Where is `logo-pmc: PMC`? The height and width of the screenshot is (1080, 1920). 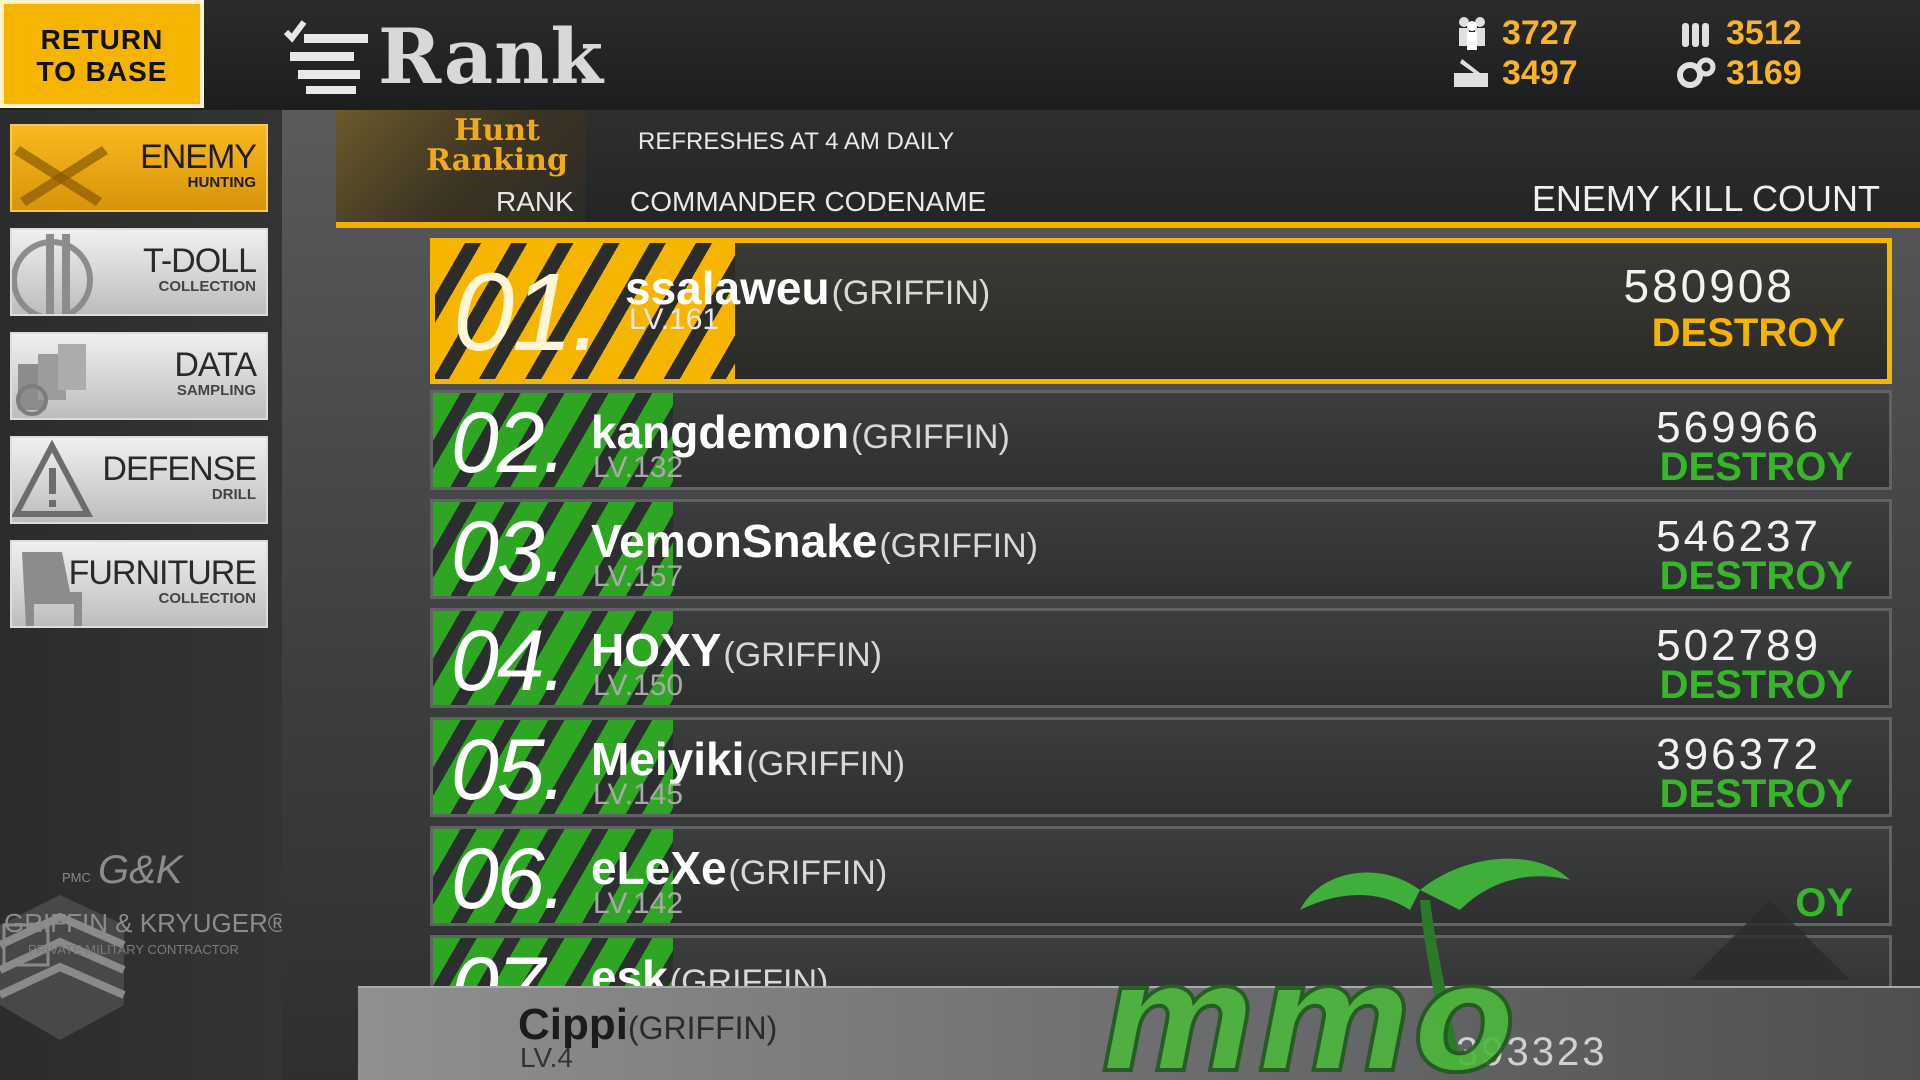 logo-pmc: PMC is located at coordinates (76, 877).